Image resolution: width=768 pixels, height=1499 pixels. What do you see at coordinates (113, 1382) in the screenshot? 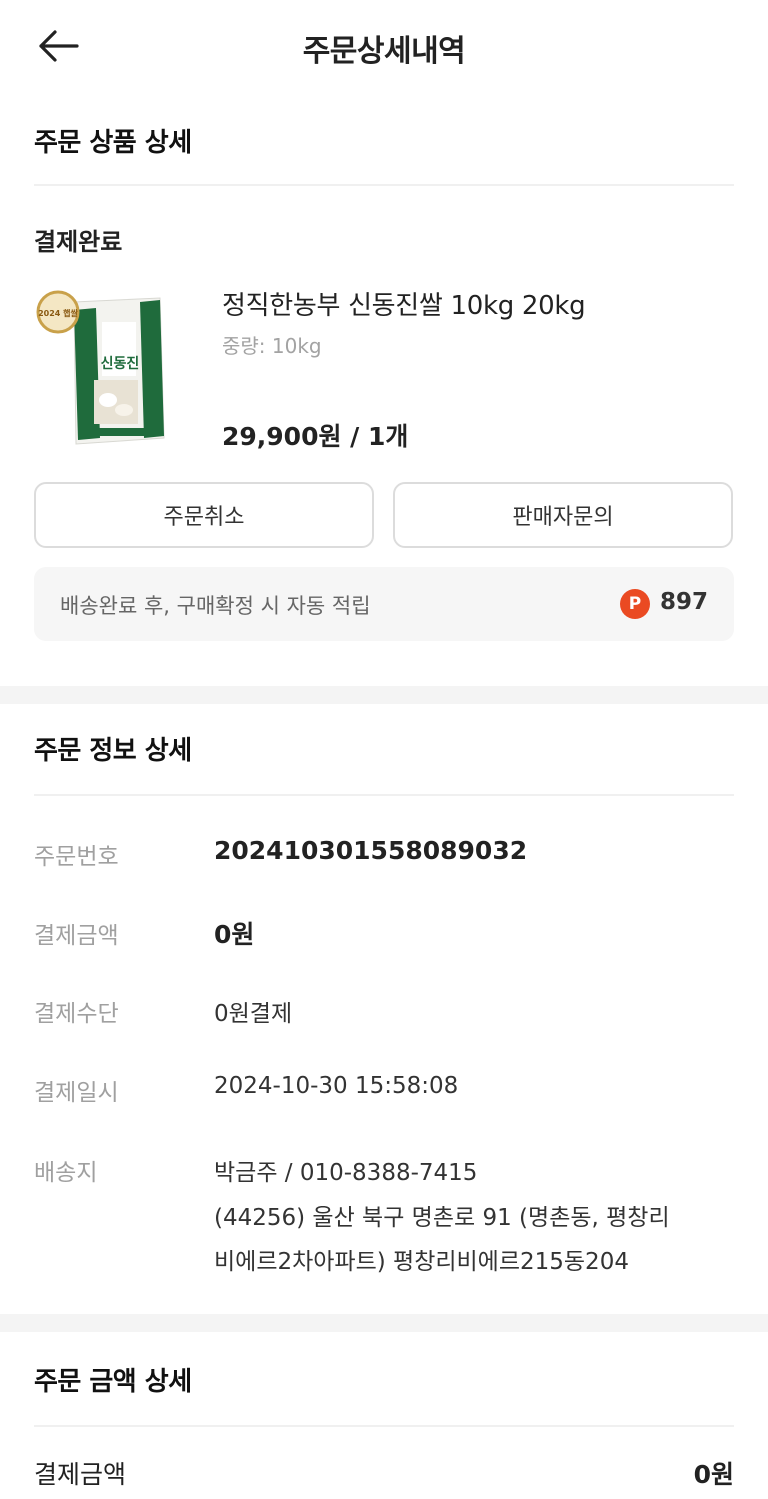
I see `amount-section-title: 주문 금액 상세` at bounding box center [113, 1382].